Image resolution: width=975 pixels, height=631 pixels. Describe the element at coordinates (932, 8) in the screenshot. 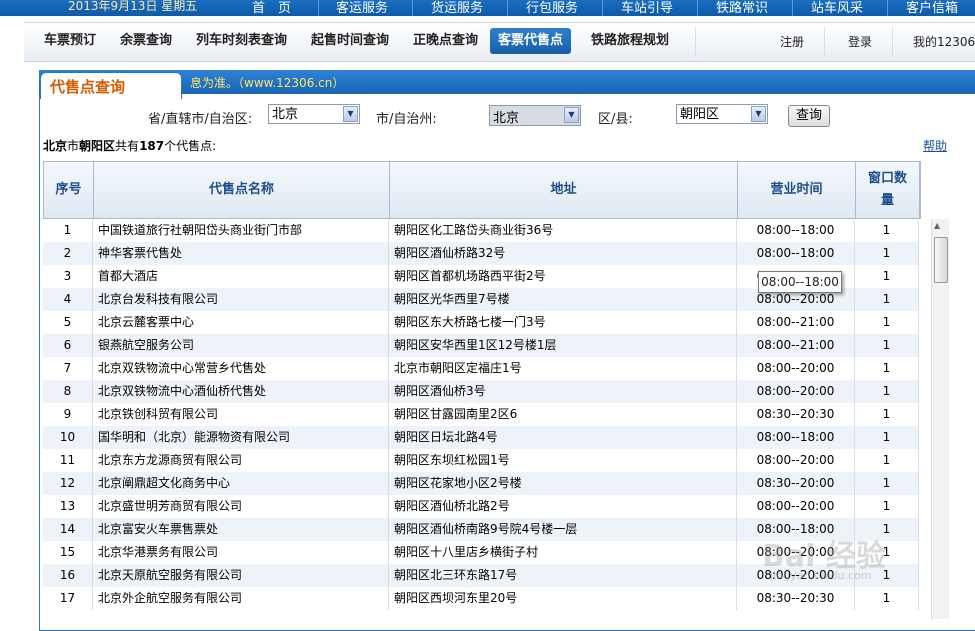

I see `top-nav-customer-mailbox: 客户信箱` at that location.